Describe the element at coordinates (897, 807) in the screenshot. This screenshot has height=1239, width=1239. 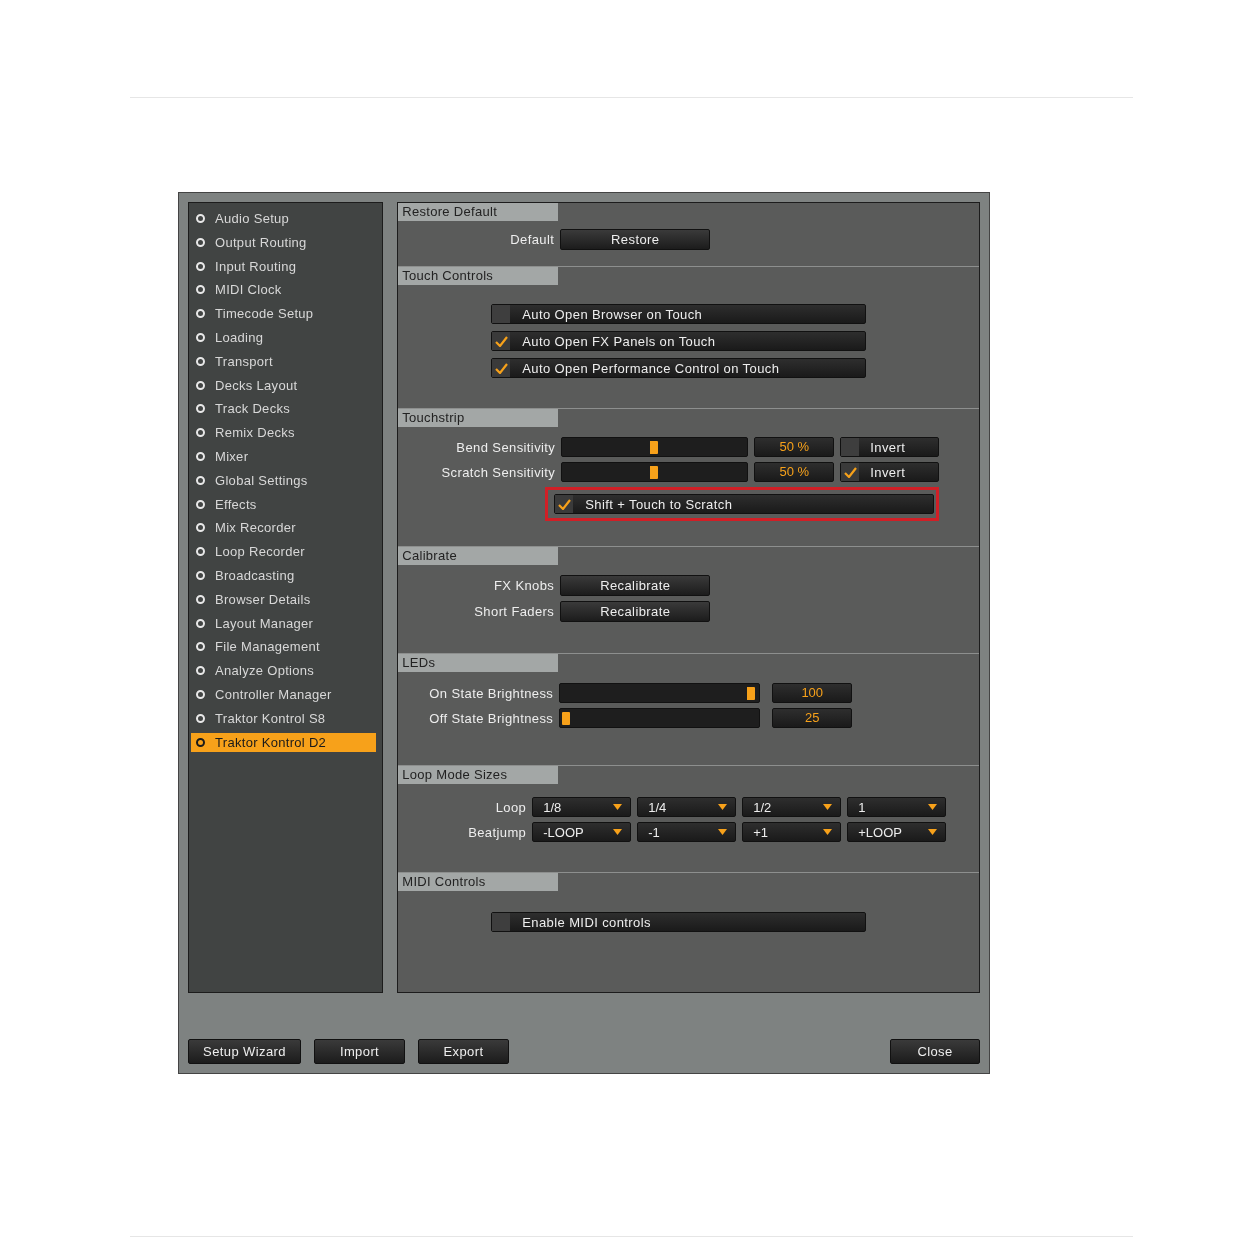
I see `dropdown-select: 1` at that location.